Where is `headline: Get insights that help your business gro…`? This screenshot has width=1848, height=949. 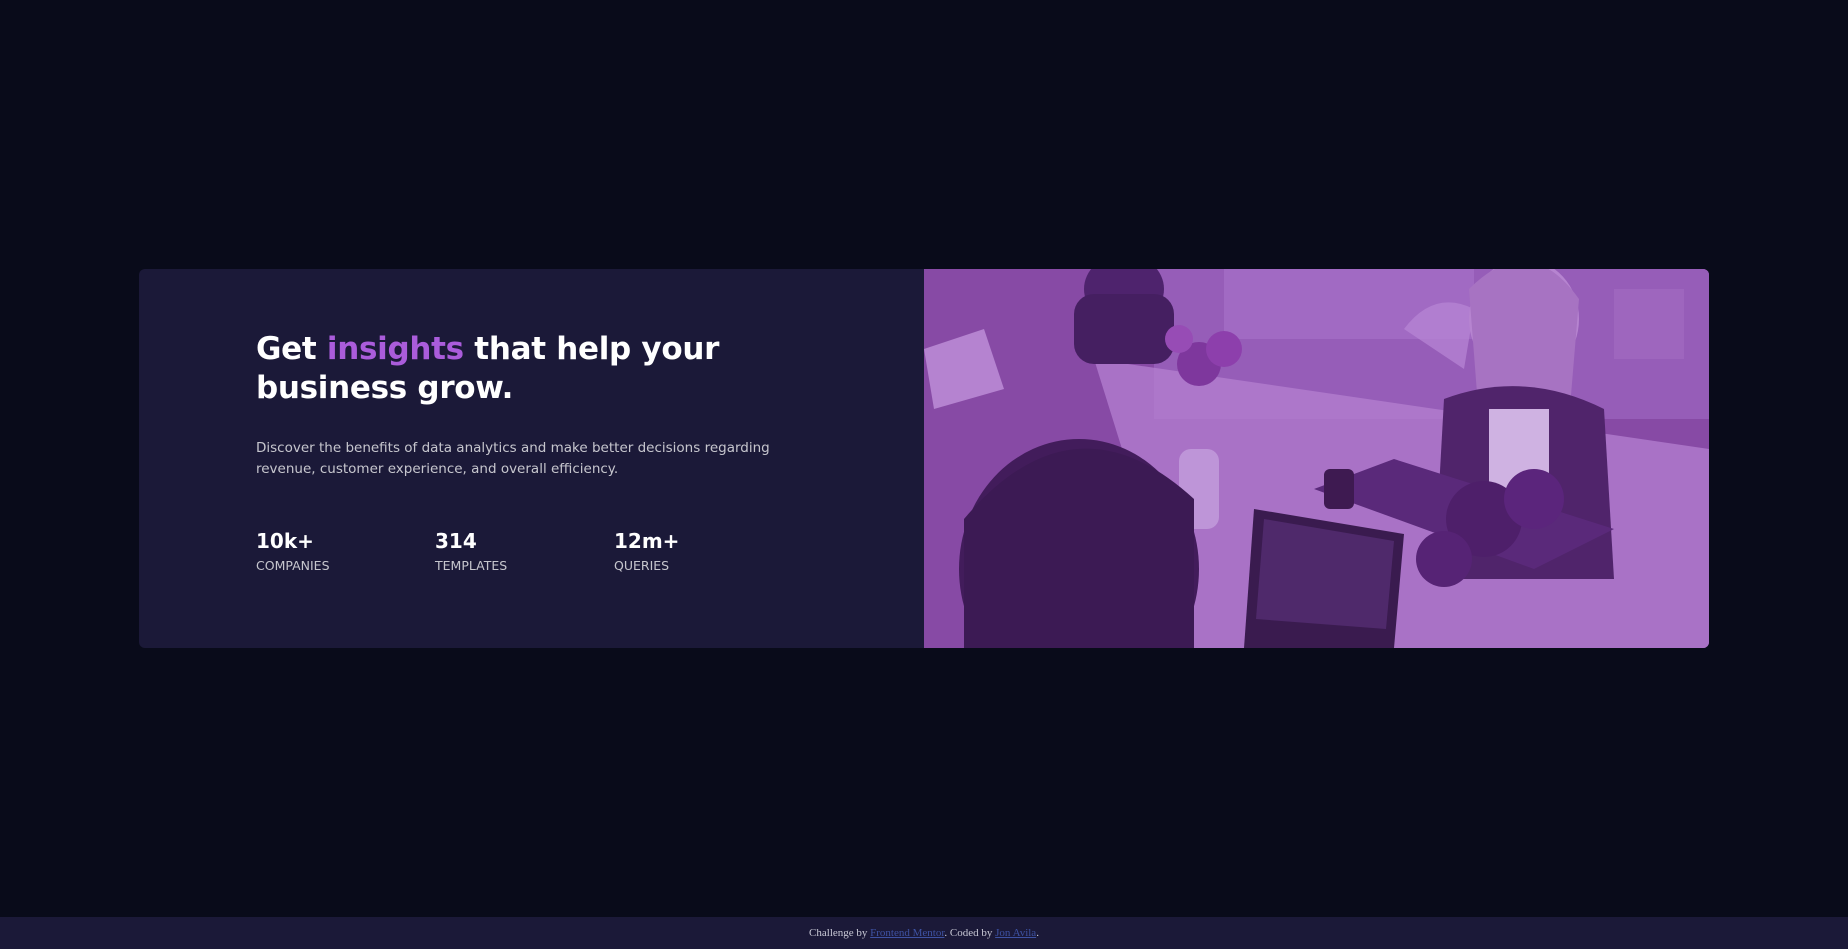
headline: Get insights that help your business gro… is located at coordinates (536, 369).